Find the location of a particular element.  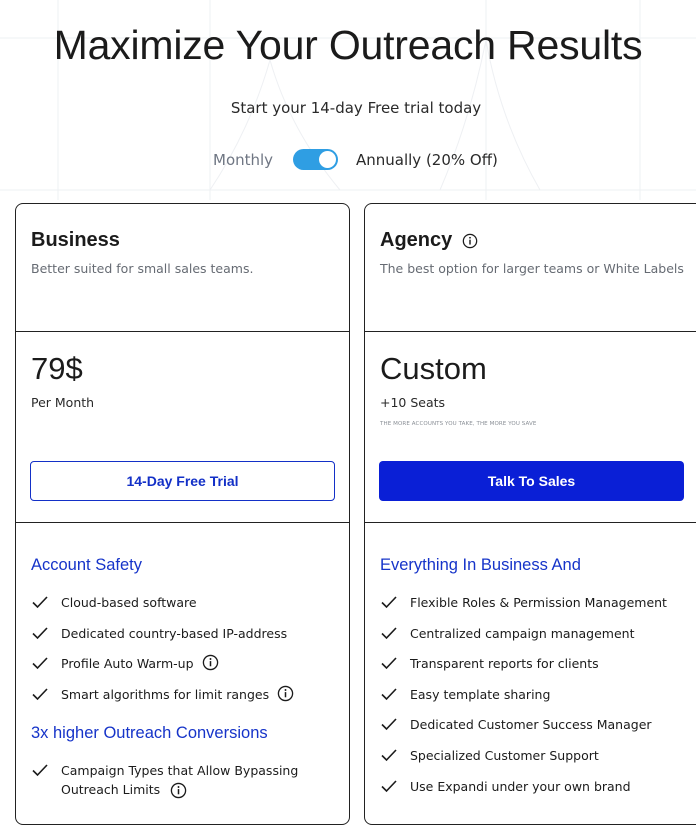

feature-item: Centralized campaign management is located at coordinates (507, 633).